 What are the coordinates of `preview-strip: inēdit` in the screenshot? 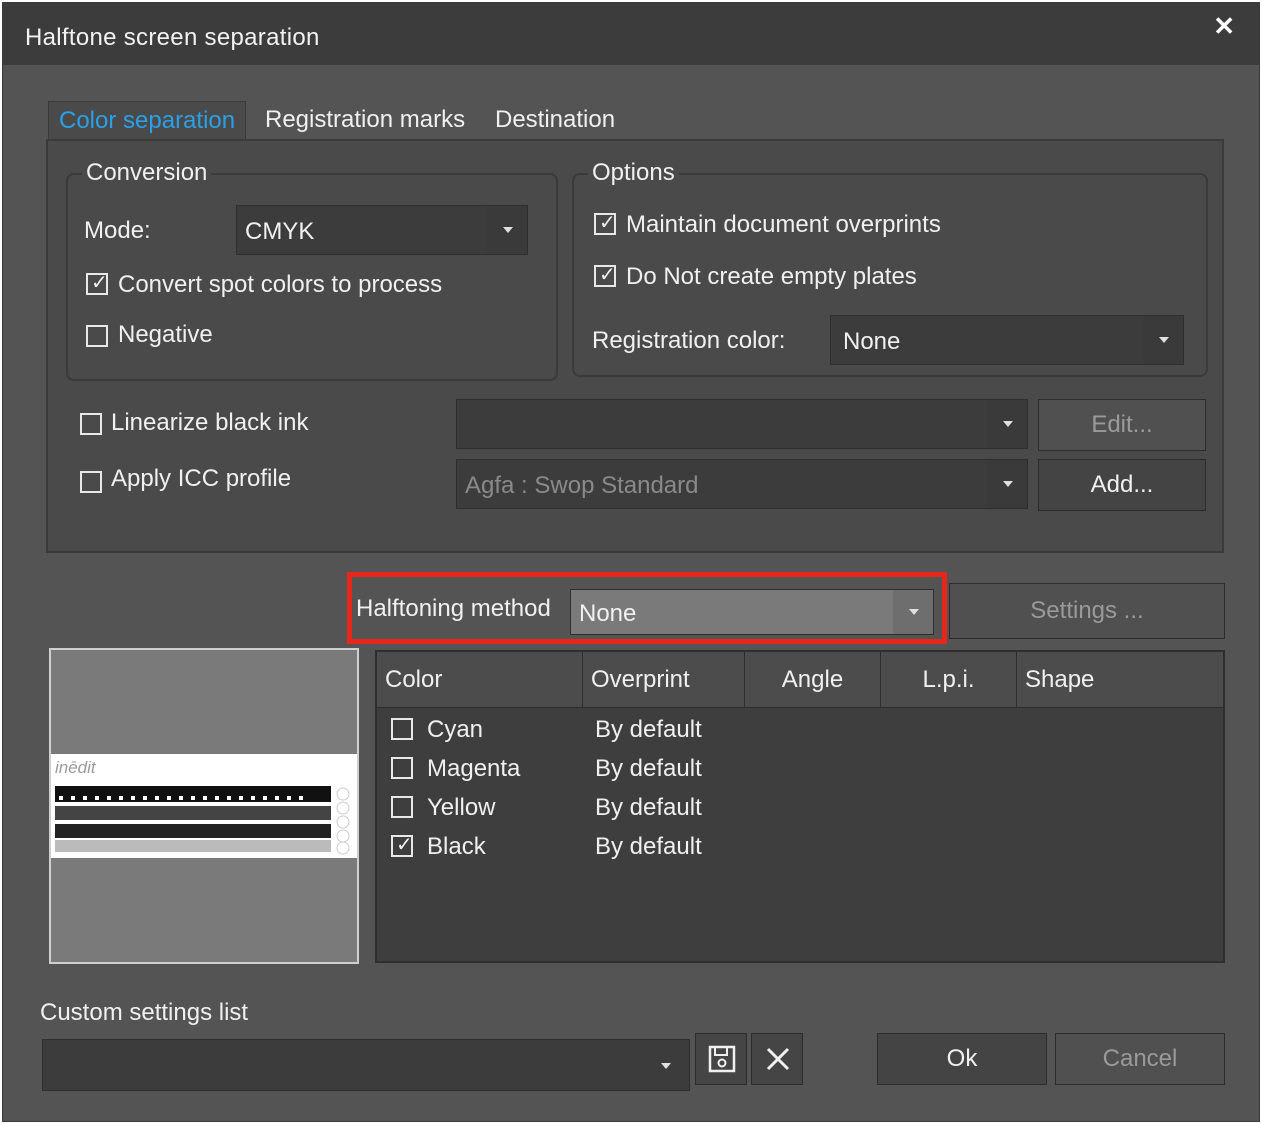 It's located at (204, 806).